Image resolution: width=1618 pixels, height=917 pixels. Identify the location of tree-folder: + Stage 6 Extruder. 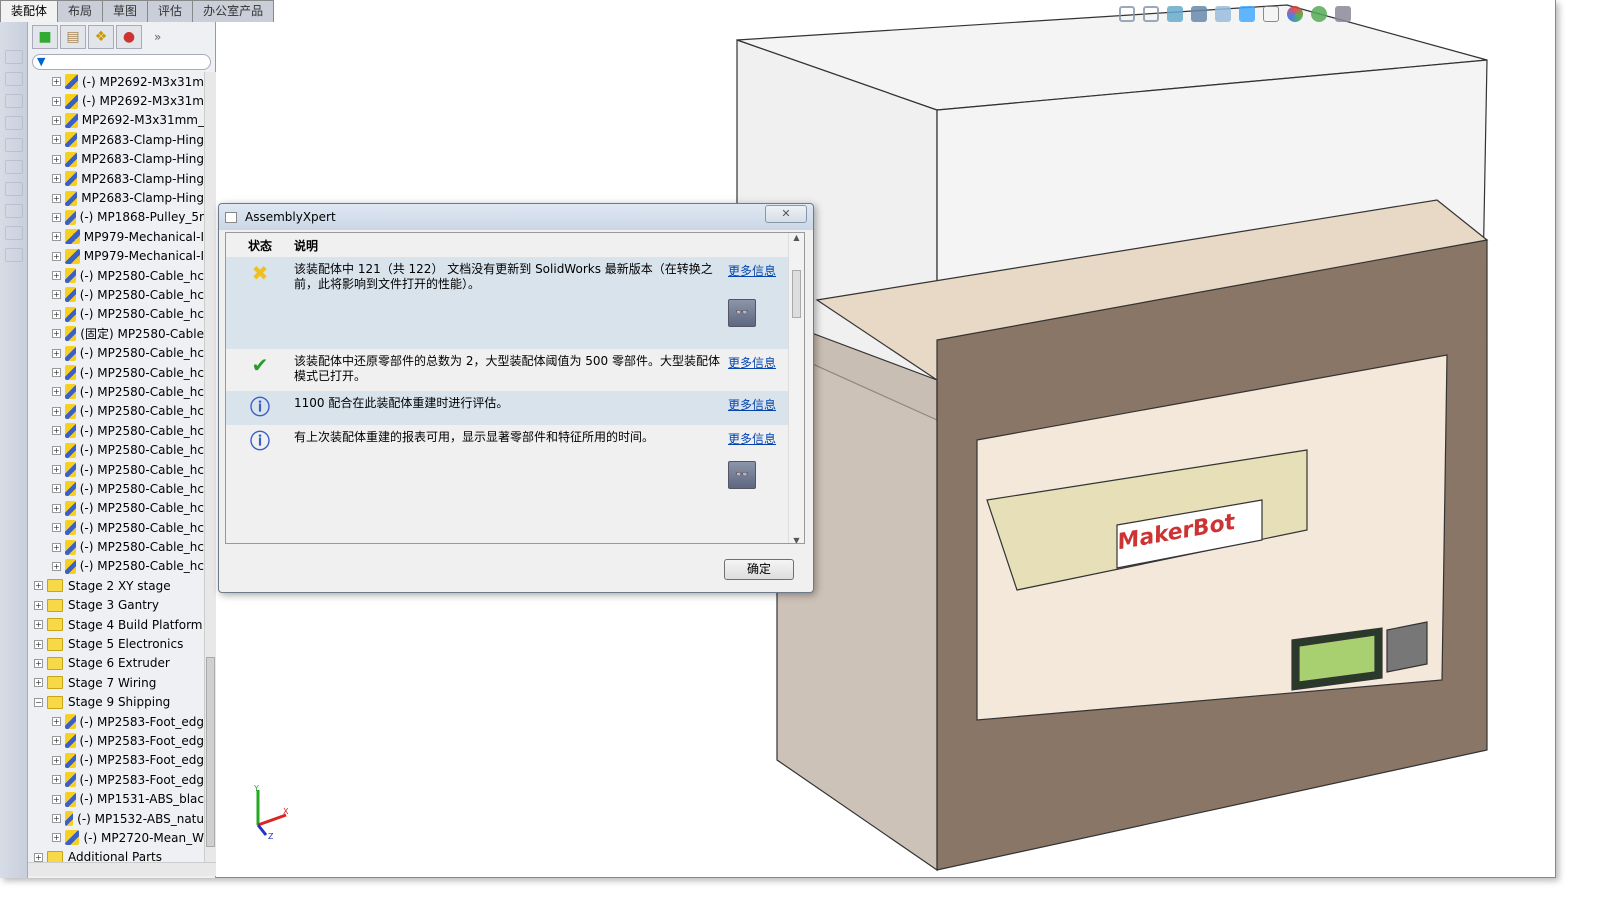
(116, 663).